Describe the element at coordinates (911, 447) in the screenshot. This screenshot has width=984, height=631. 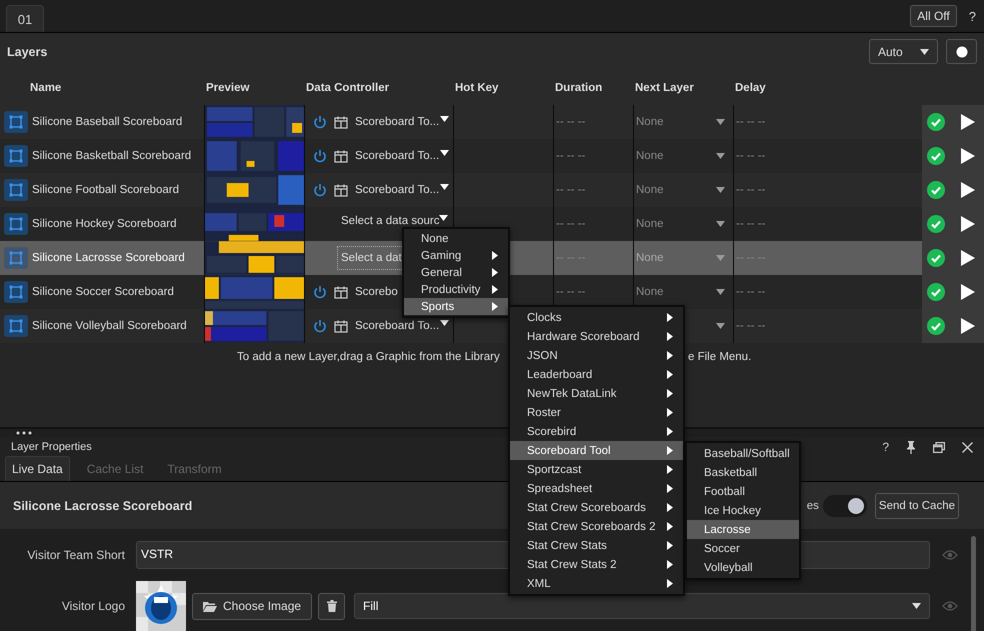
I see `pin-icon` at that location.